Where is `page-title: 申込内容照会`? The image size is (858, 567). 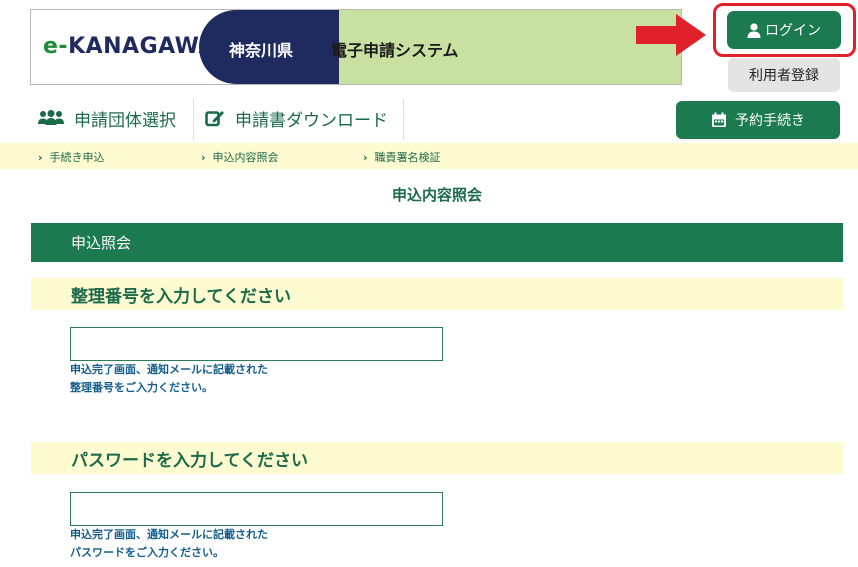
page-title: 申込内容照会 is located at coordinates (436, 195).